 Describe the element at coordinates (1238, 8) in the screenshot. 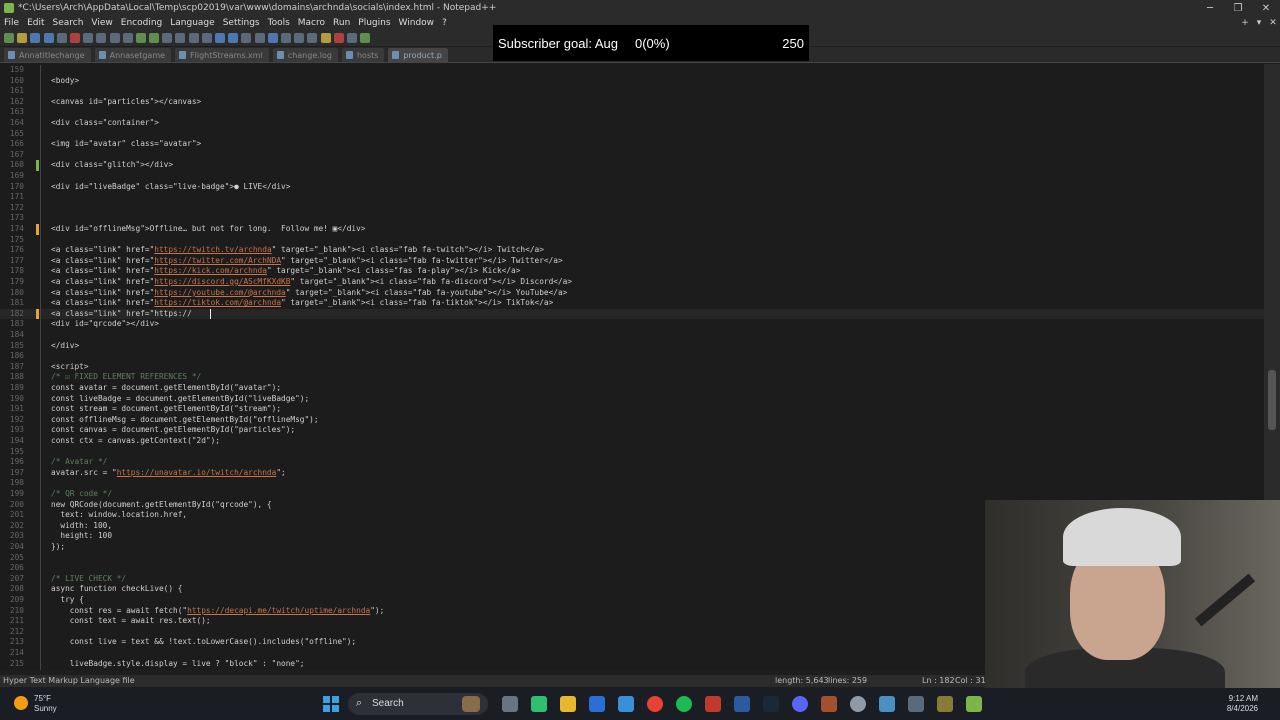

I see `maximize-button: ❐` at that location.